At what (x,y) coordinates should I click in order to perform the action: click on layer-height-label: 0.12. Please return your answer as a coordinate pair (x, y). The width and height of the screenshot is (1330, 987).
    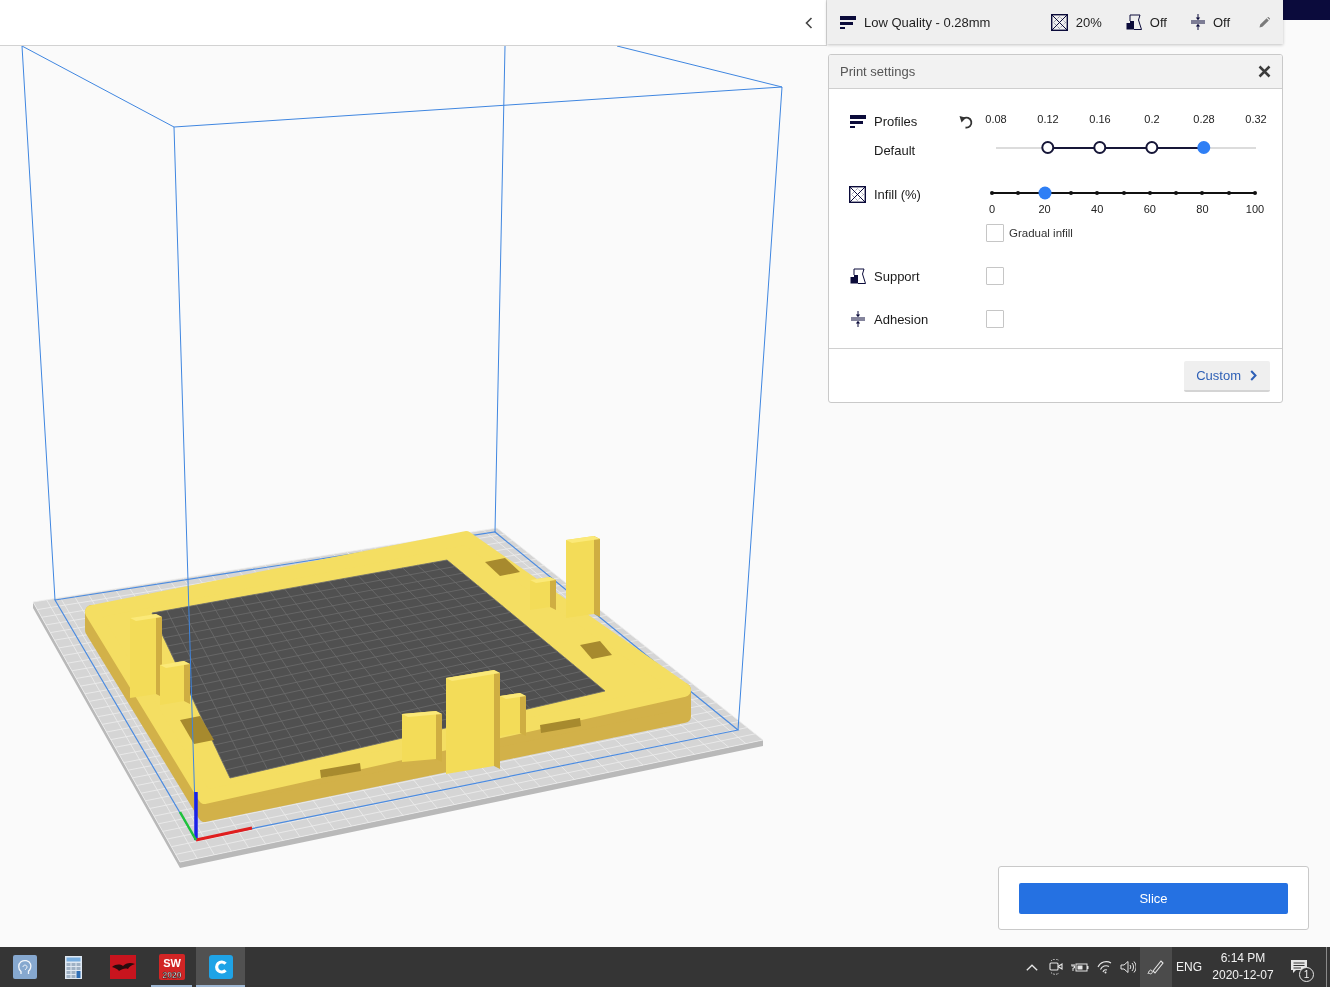
    Looking at the image, I should click on (1048, 119).